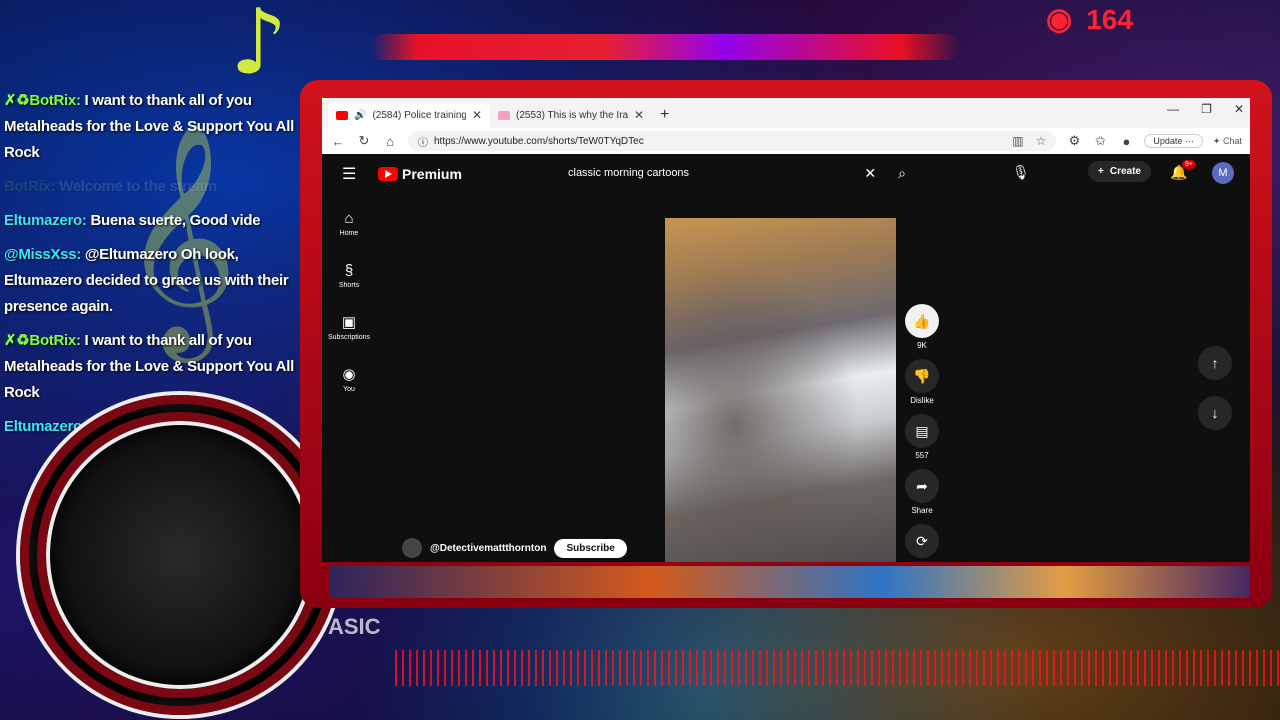 The width and height of the screenshot is (1280, 720). I want to click on remix-button: ⟳, so click(922, 541).